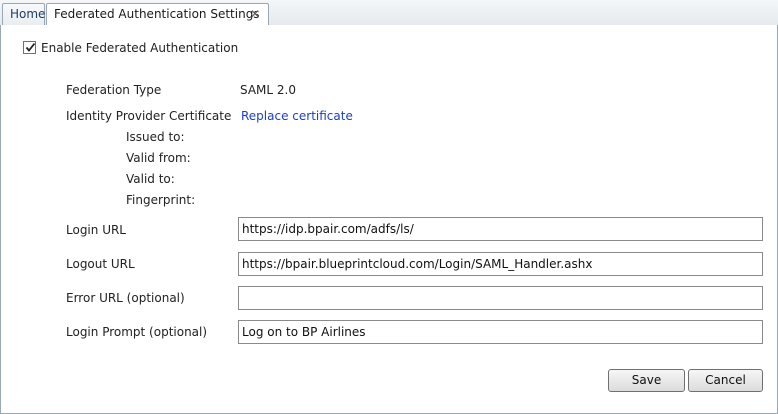  Describe the element at coordinates (137, 332) in the screenshot. I see `login-prompt-label: Login Prompt (optional)` at that location.